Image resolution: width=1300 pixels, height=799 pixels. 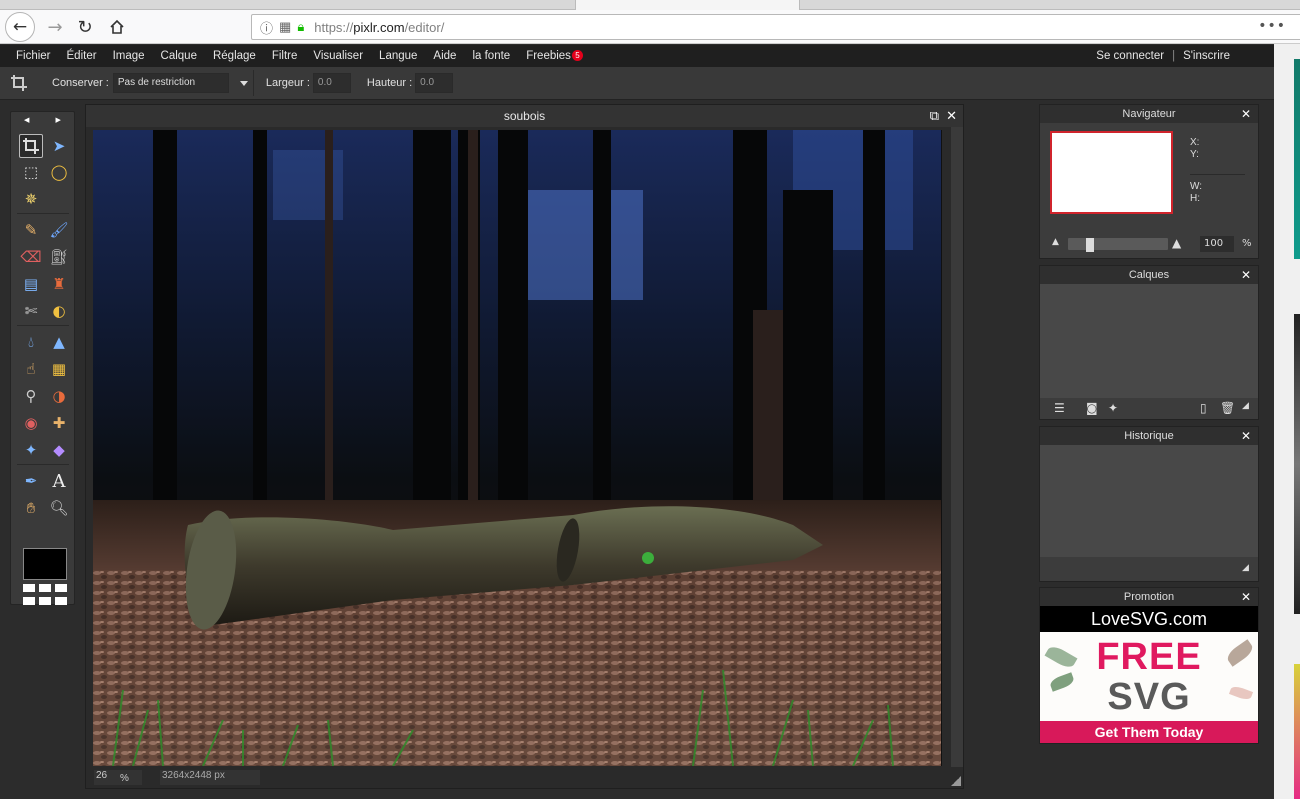 I want to click on stamp-icon: ♜, so click(x=59, y=284).